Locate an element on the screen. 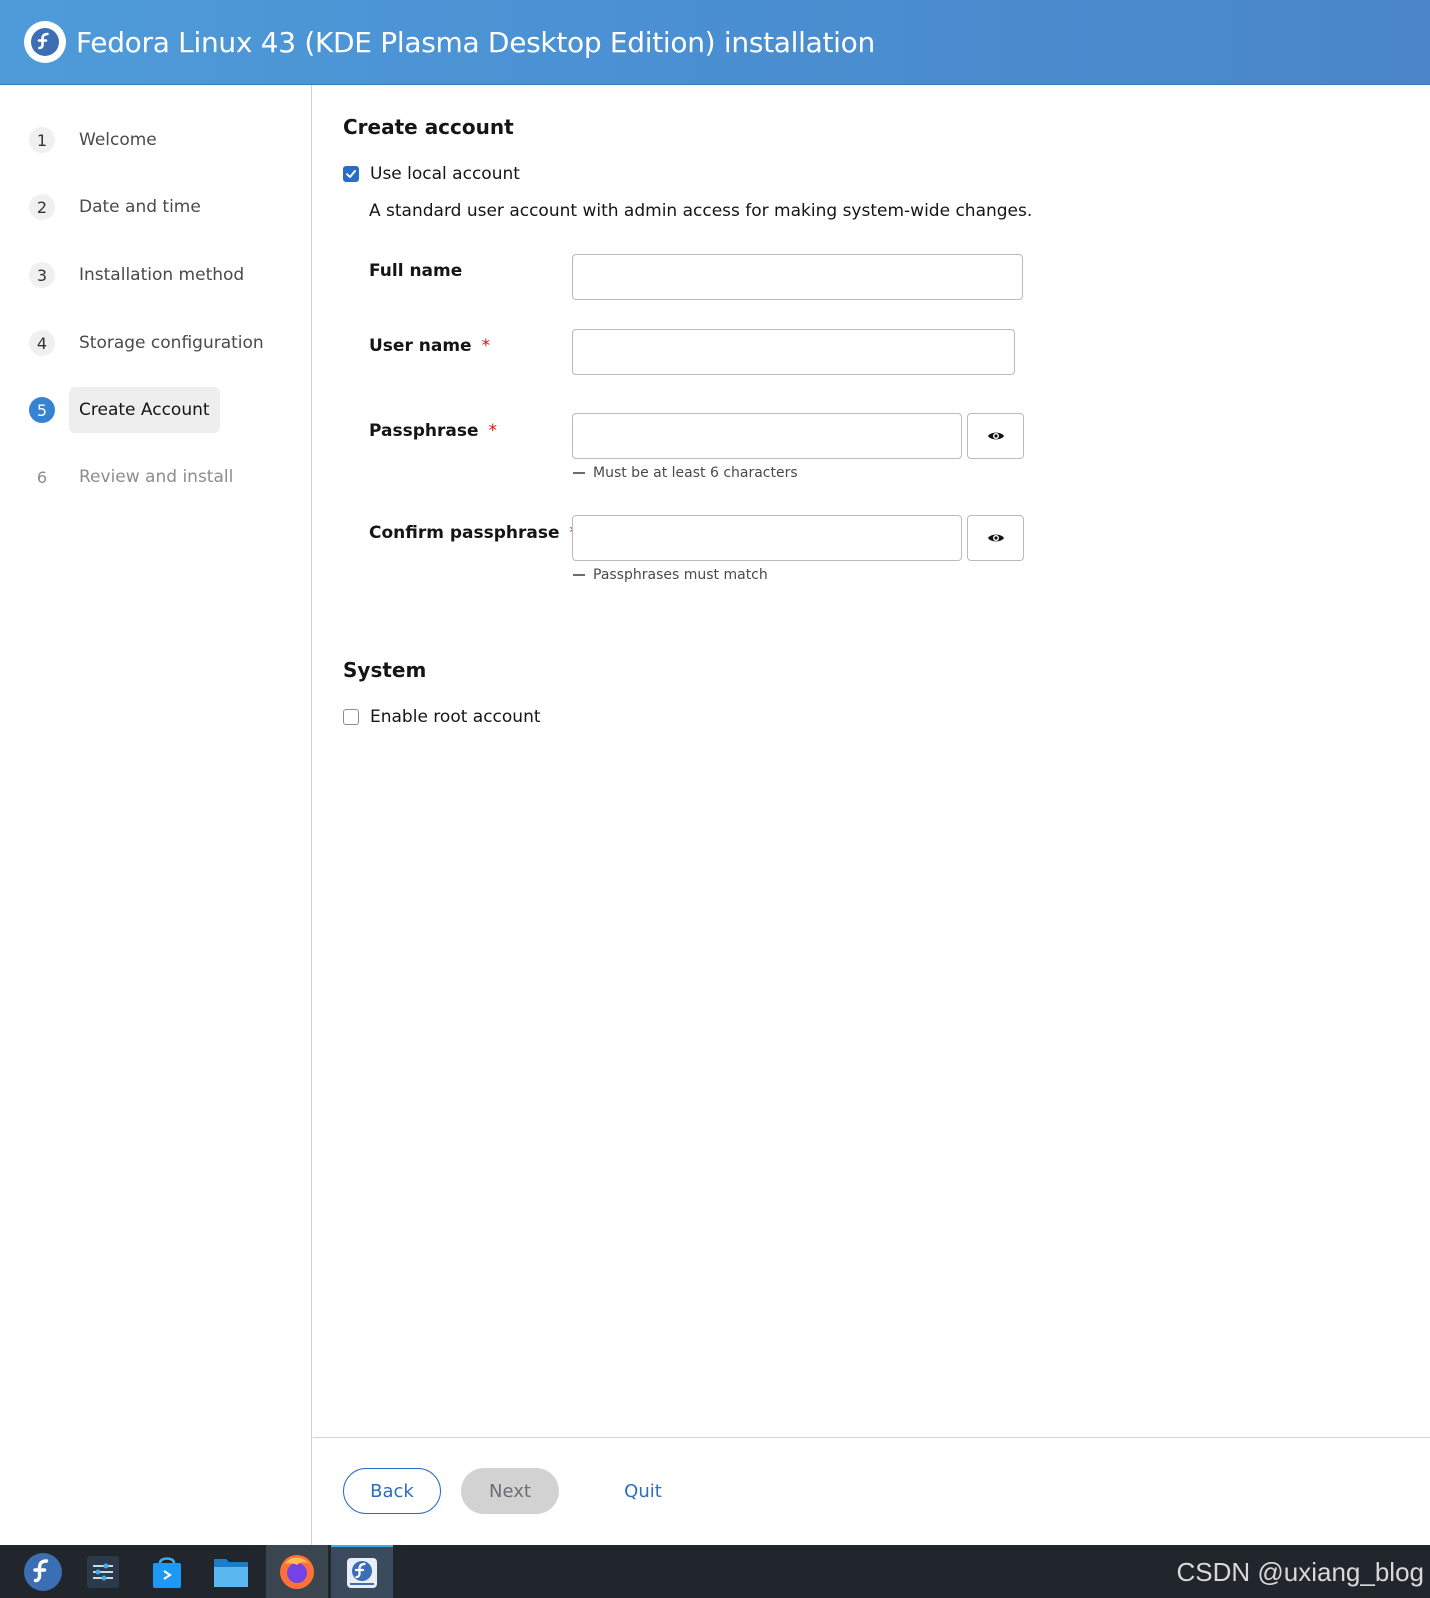  confirm-passphrase-label: Confirm passphrase* is located at coordinates (473, 533).